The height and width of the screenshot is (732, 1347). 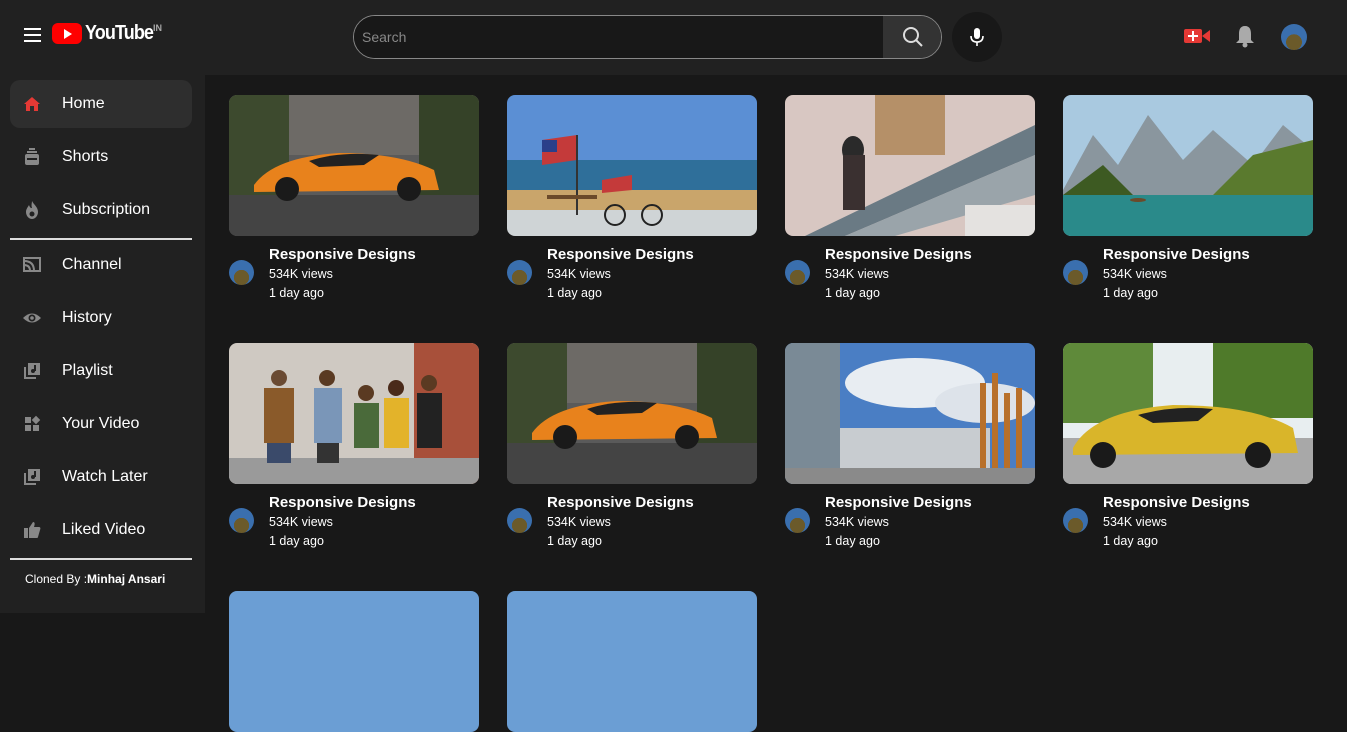 I want to click on voice-search-button, so click(x=977, y=37).